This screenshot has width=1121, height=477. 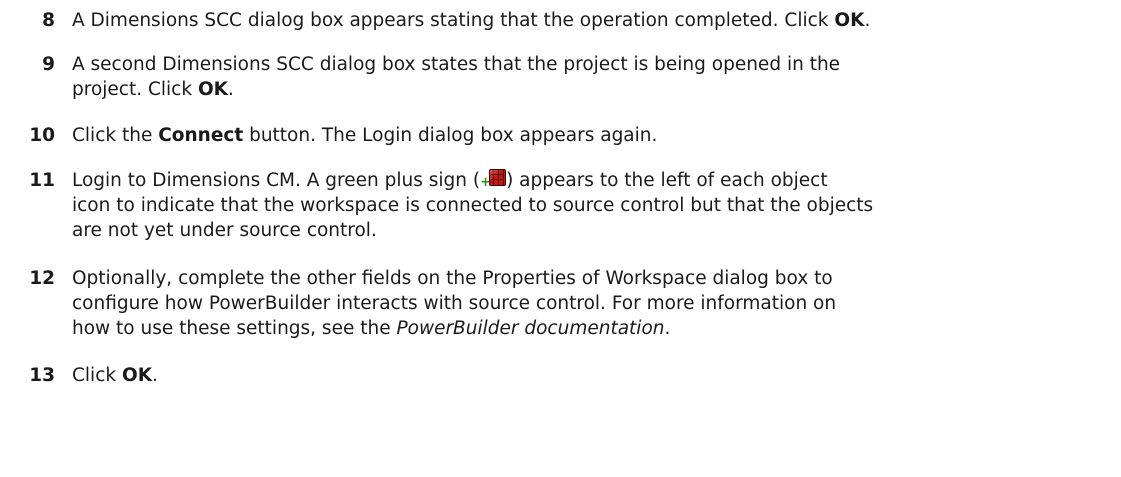 What do you see at coordinates (135, 89) in the screenshot?
I see `text-run: project. Click` at bounding box center [135, 89].